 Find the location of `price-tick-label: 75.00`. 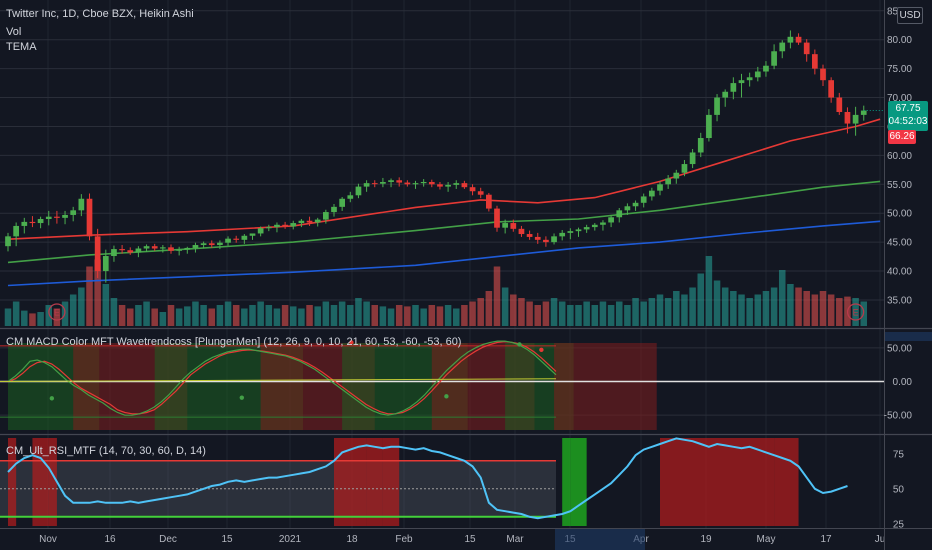

price-tick-label: 75.00 is located at coordinates (899, 69).